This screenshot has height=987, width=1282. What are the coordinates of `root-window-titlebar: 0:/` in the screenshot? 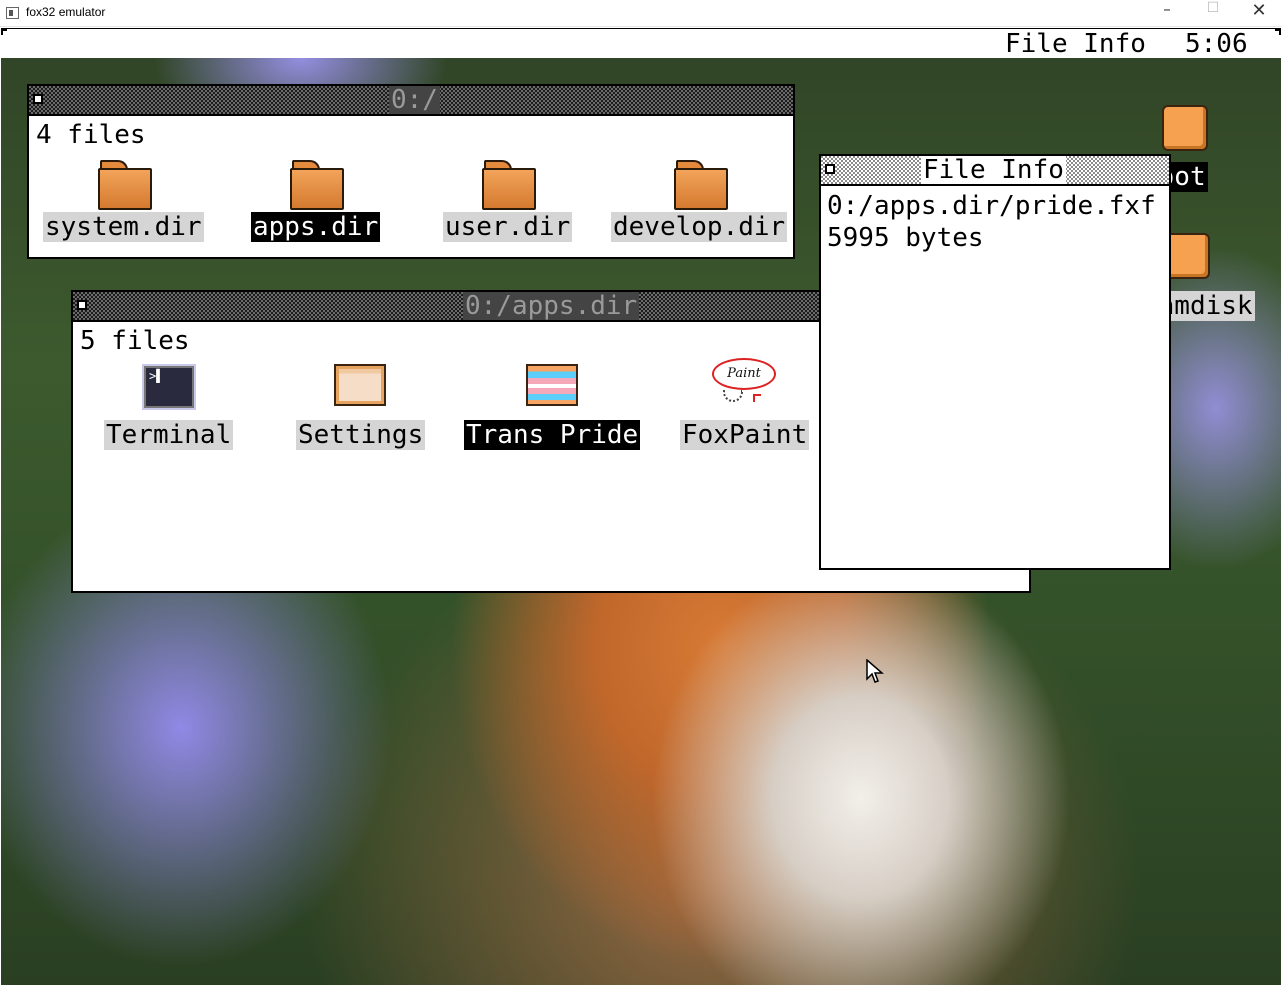 It's located at (411, 101).